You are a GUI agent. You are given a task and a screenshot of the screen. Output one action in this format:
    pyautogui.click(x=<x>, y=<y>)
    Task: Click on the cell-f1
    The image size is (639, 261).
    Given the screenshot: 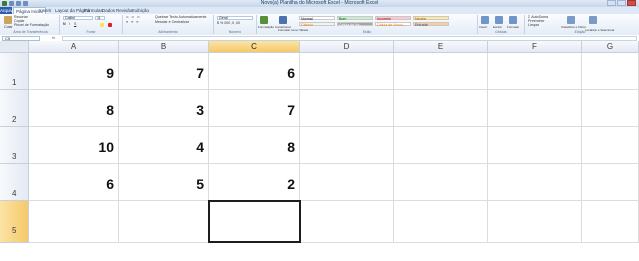 What is the action you would take?
    pyautogui.click(x=535, y=71)
    